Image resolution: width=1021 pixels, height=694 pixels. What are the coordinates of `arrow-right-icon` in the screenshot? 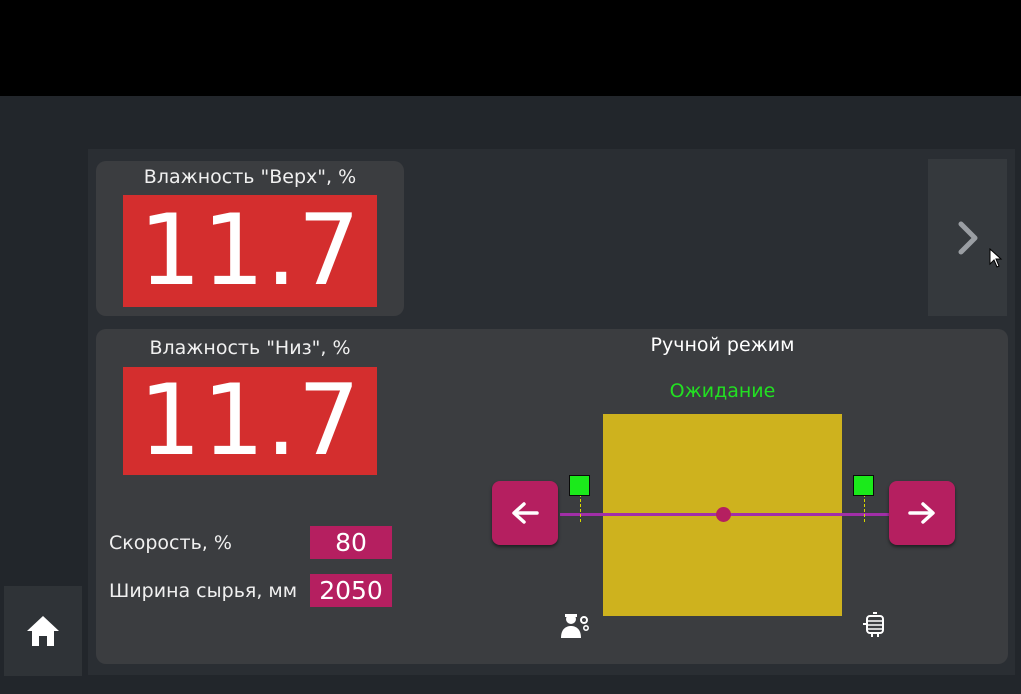 It's located at (921, 513).